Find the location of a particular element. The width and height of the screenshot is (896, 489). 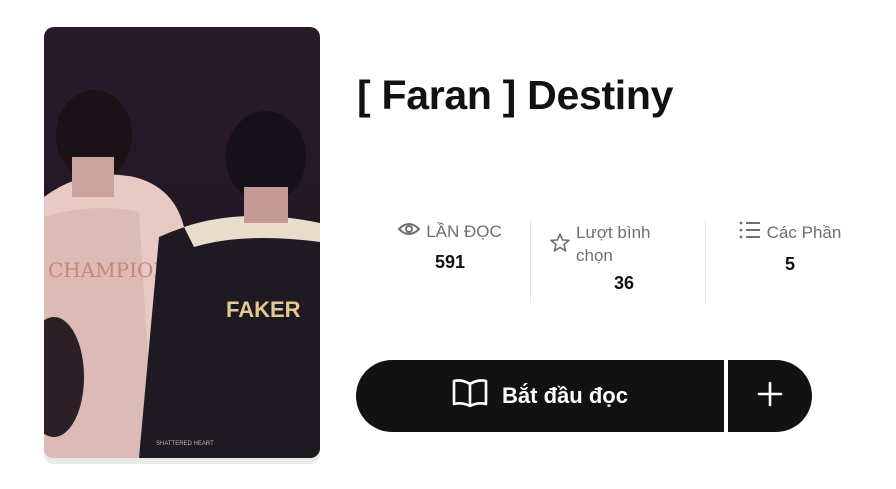

stat-votes-label: Lượt bình chọn is located at coordinates (613, 244).